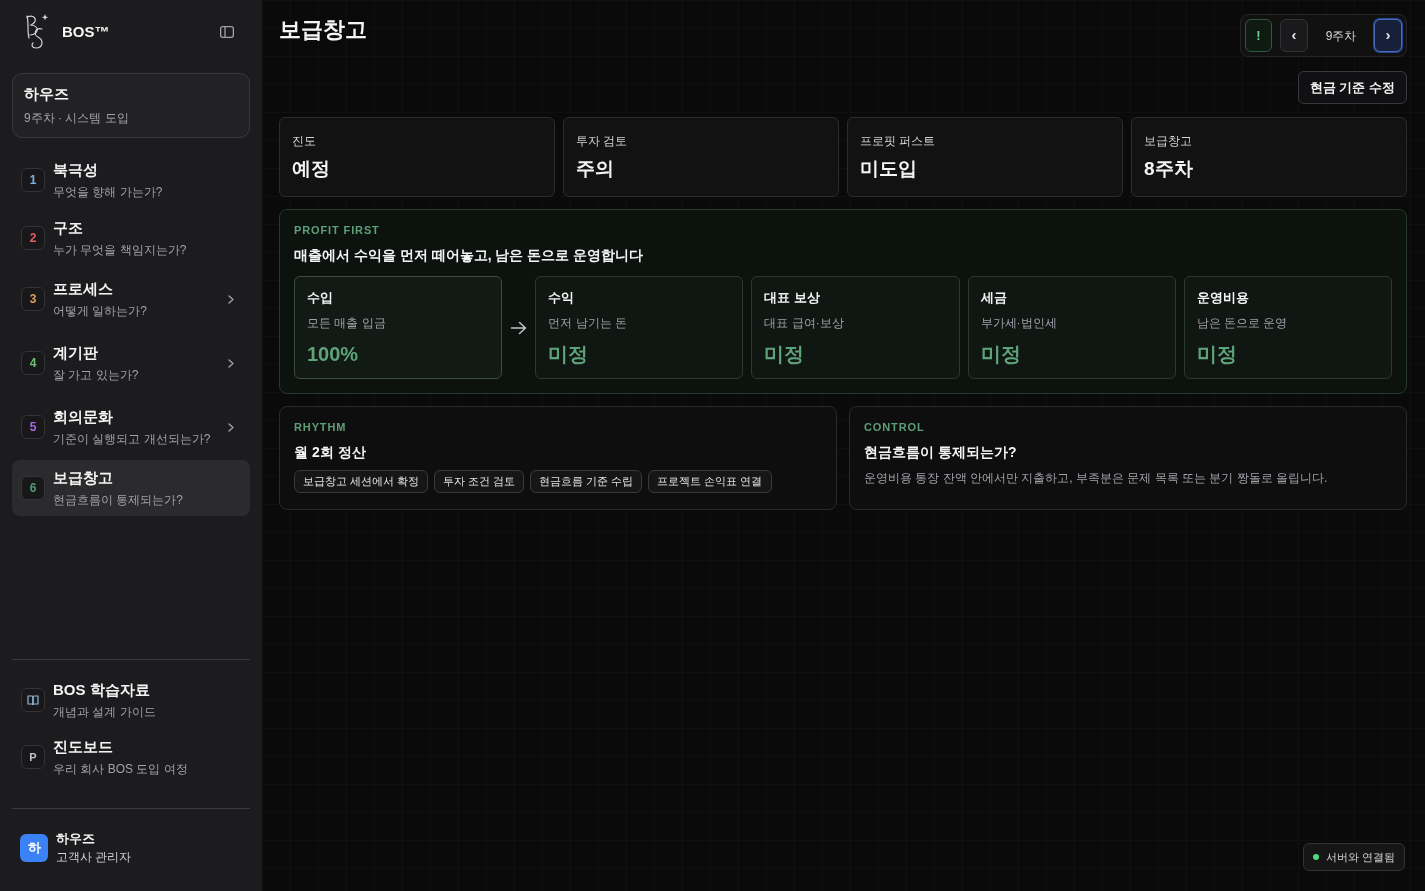 The width and height of the screenshot is (1425, 891). I want to click on workspace-subtitle: 9주차 · 시스템 도입, so click(77, 118).